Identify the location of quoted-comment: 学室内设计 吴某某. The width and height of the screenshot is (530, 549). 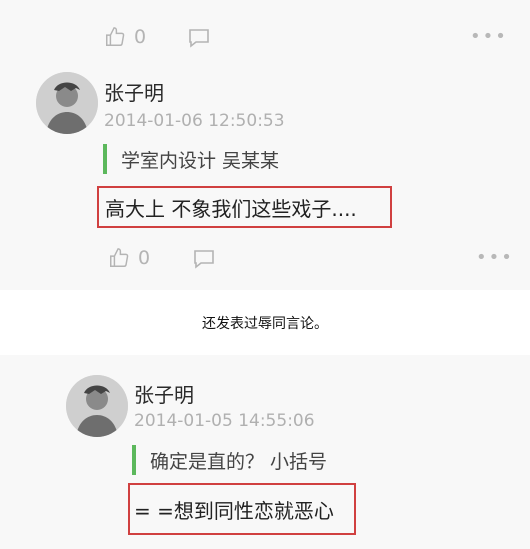
(191, 159).